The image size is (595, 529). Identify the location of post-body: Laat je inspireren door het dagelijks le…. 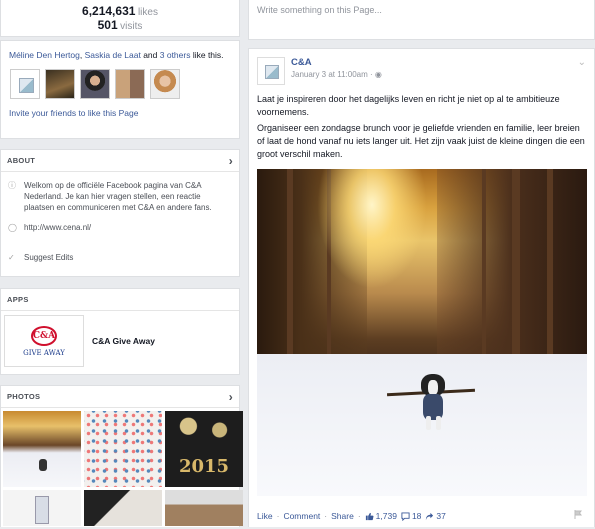
(421, 127).